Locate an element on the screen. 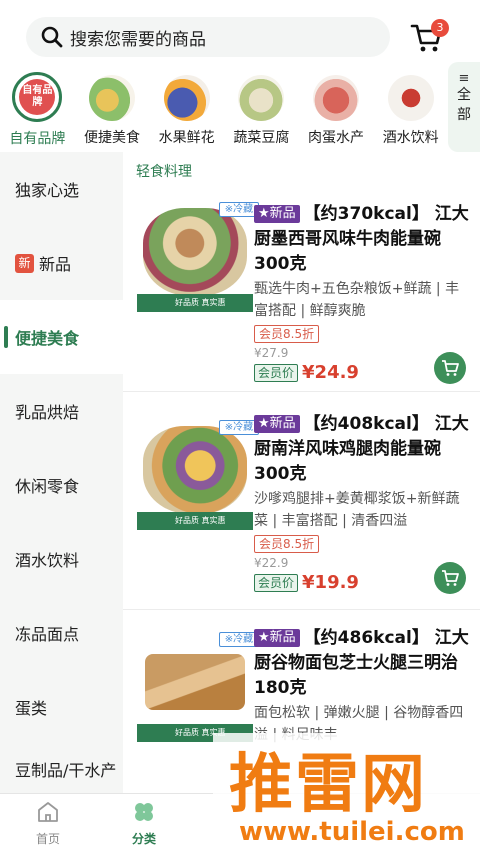  watermark-url: www.tuilei.com is located at coordinates (352, 832).